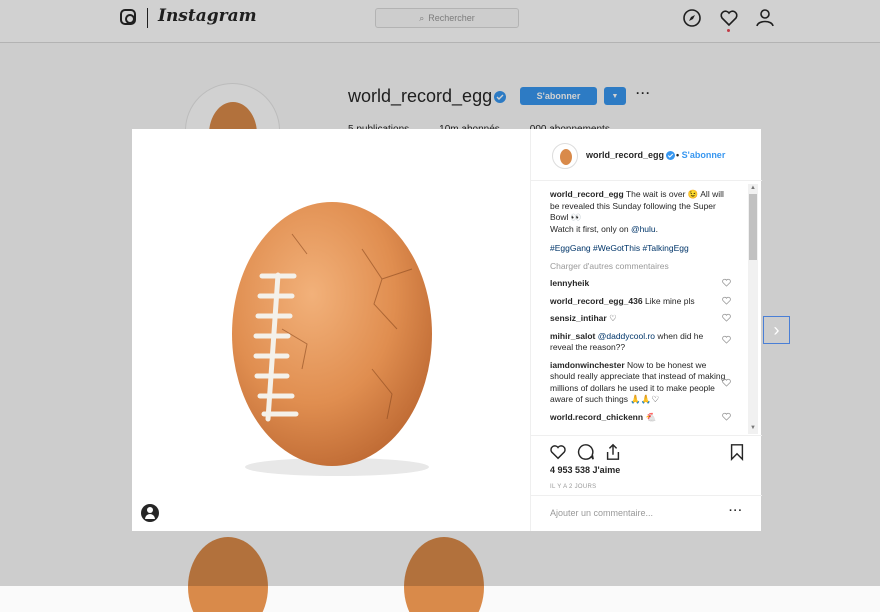 Image resolution: width=880 pixels, height=612 pixels. What do you see at coordinates (613, 318) in the screenshot?
I see `comment-text: ♡` at bounding box center [613, 318].